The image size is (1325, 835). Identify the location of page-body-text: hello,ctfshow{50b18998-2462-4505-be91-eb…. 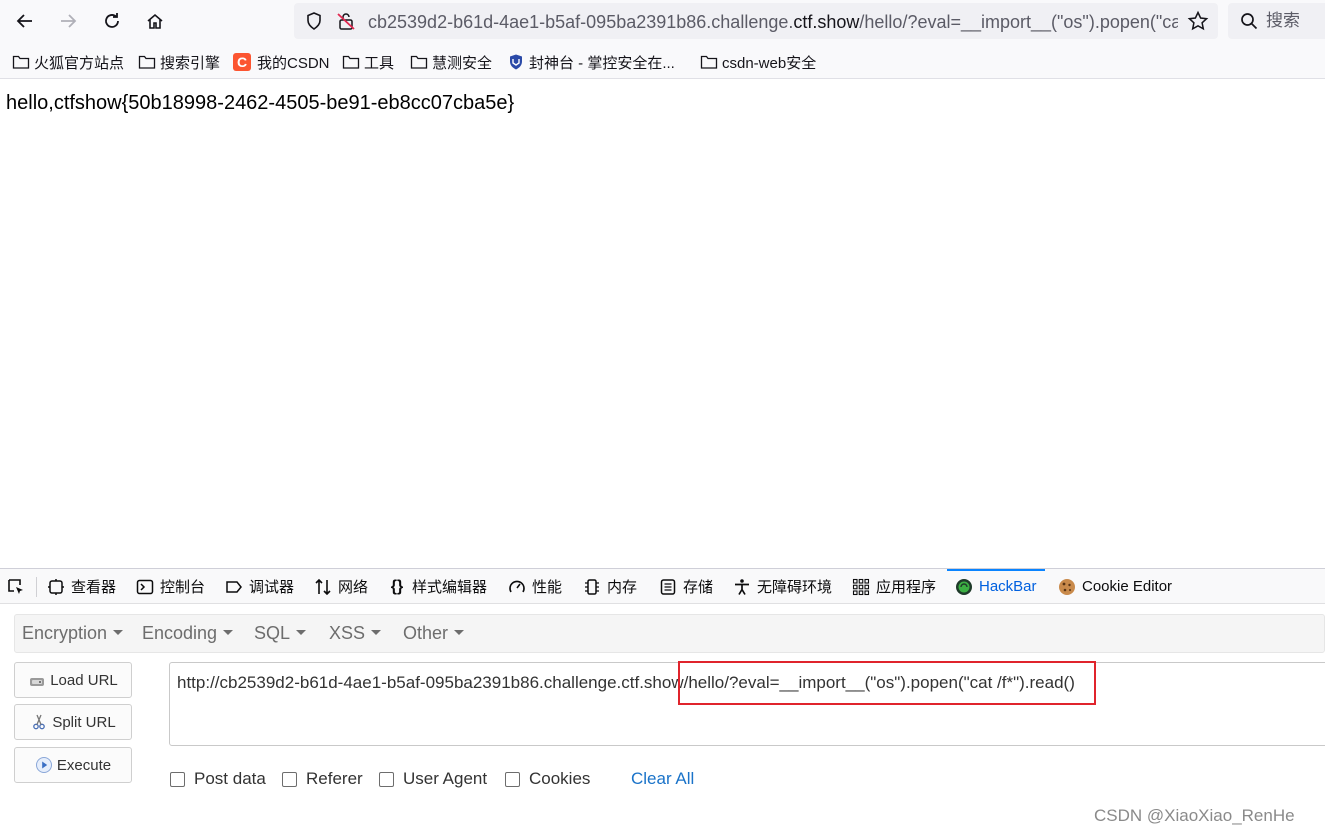
(260, 103).